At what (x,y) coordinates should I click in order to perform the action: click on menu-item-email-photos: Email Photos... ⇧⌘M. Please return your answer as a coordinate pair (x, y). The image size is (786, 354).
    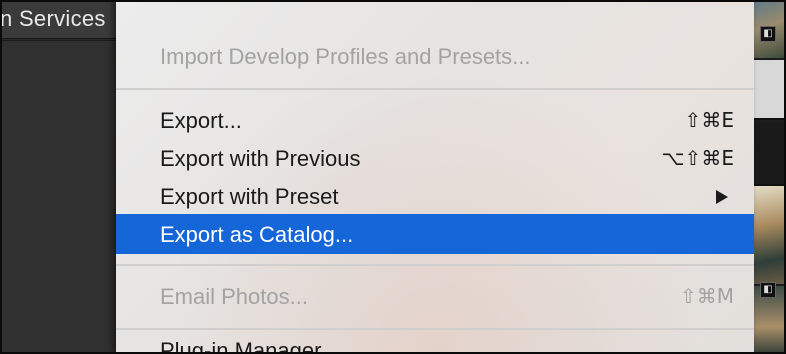
    Looking at the image, I should click on (435, 296).